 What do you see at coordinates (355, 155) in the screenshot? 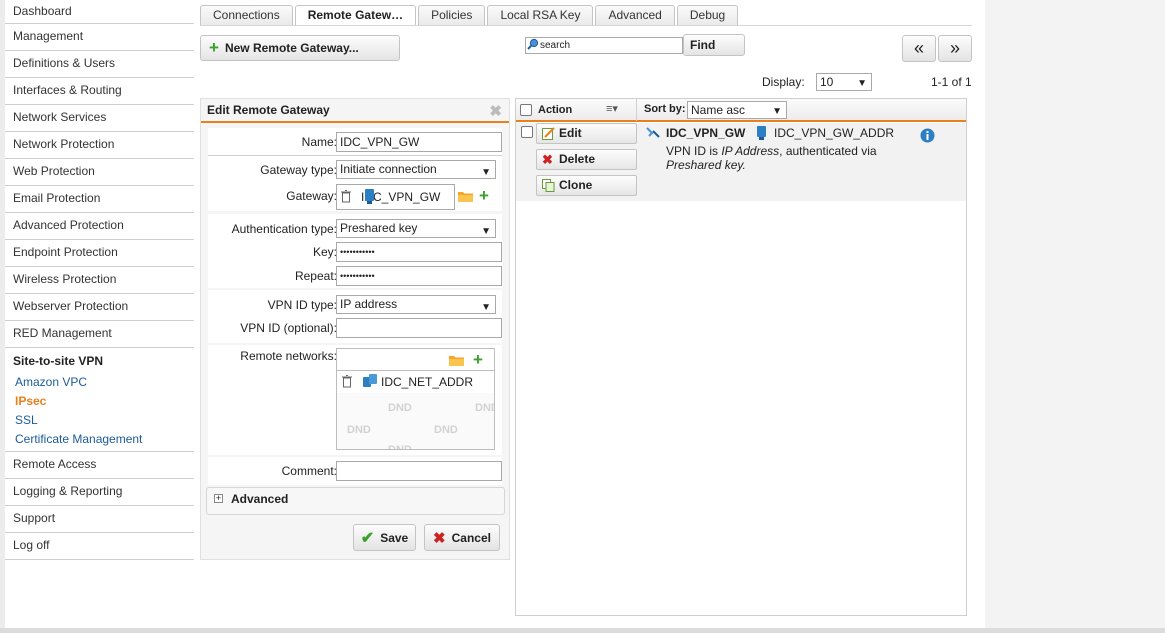
I see `divider` at bounding box center [355, 155].